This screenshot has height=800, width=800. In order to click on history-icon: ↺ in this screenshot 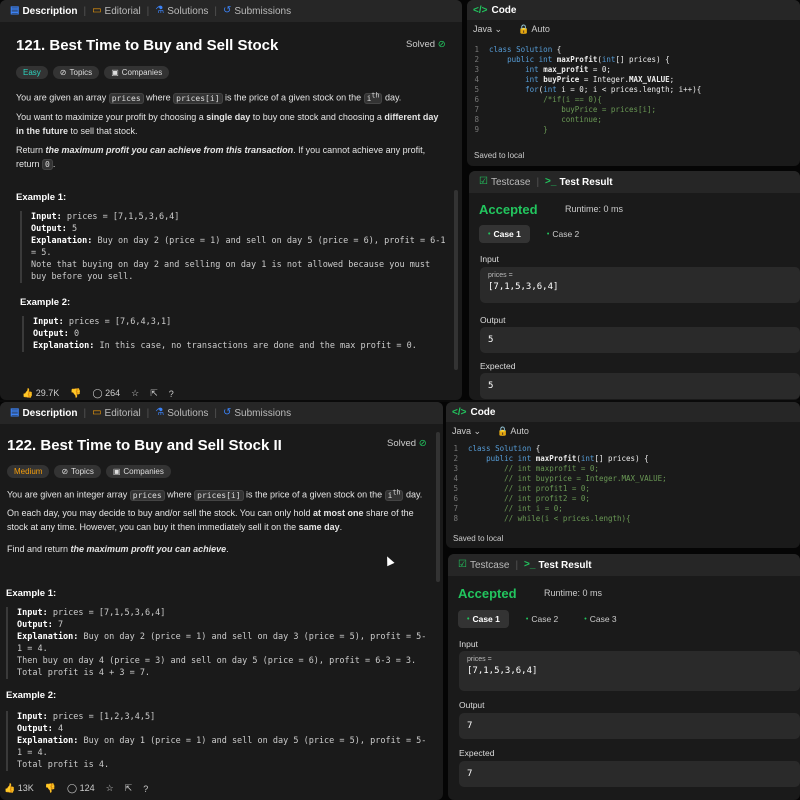, I will do `click(227, 10)`.